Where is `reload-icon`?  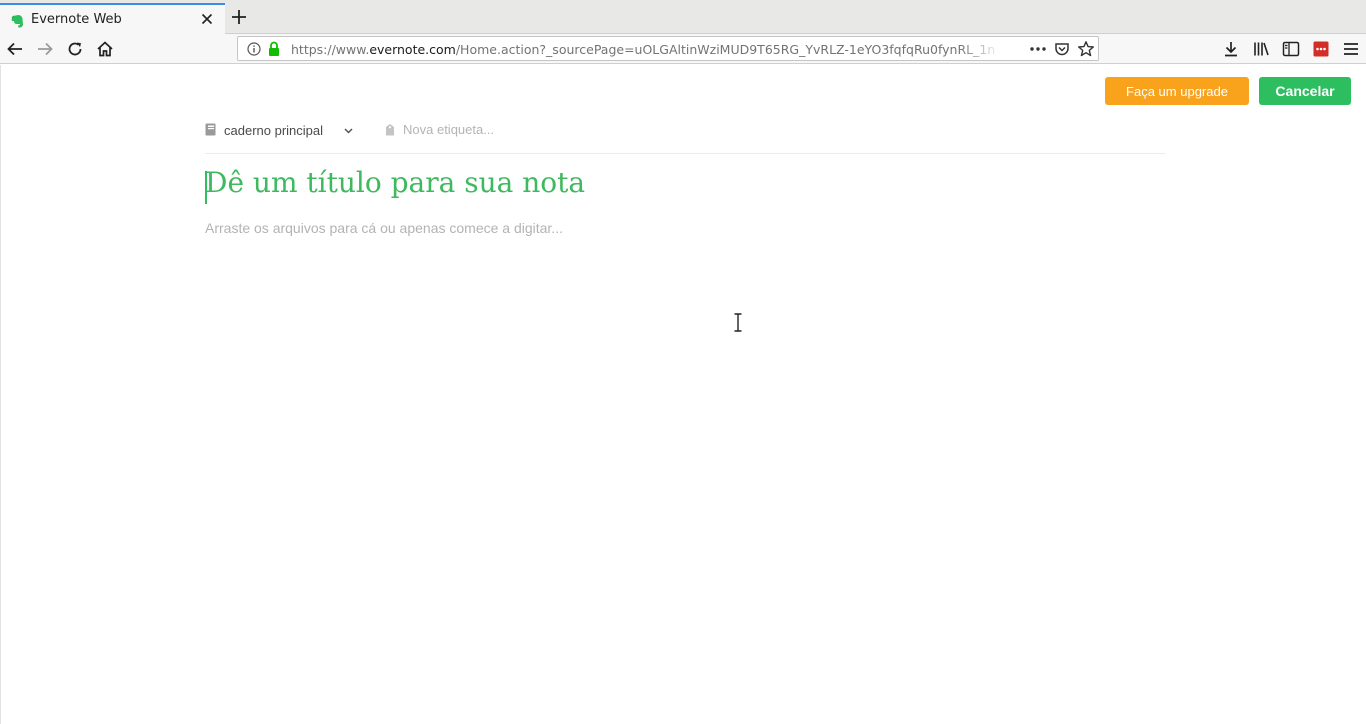 reload-icon is located at coordinates (75, 49).